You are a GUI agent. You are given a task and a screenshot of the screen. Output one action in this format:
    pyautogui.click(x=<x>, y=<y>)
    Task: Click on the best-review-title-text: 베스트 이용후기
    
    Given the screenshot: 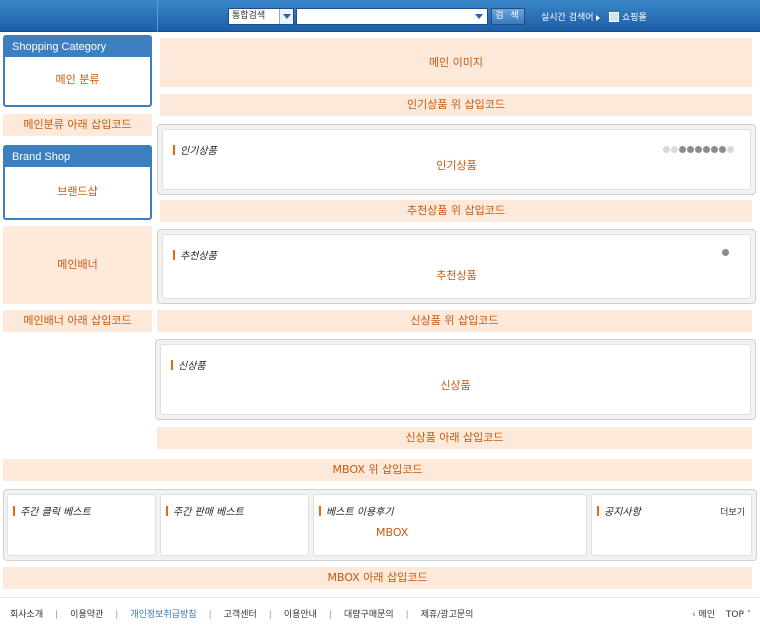 What is the action you would take?
    pyautogui.click(x=360, y=512)
    